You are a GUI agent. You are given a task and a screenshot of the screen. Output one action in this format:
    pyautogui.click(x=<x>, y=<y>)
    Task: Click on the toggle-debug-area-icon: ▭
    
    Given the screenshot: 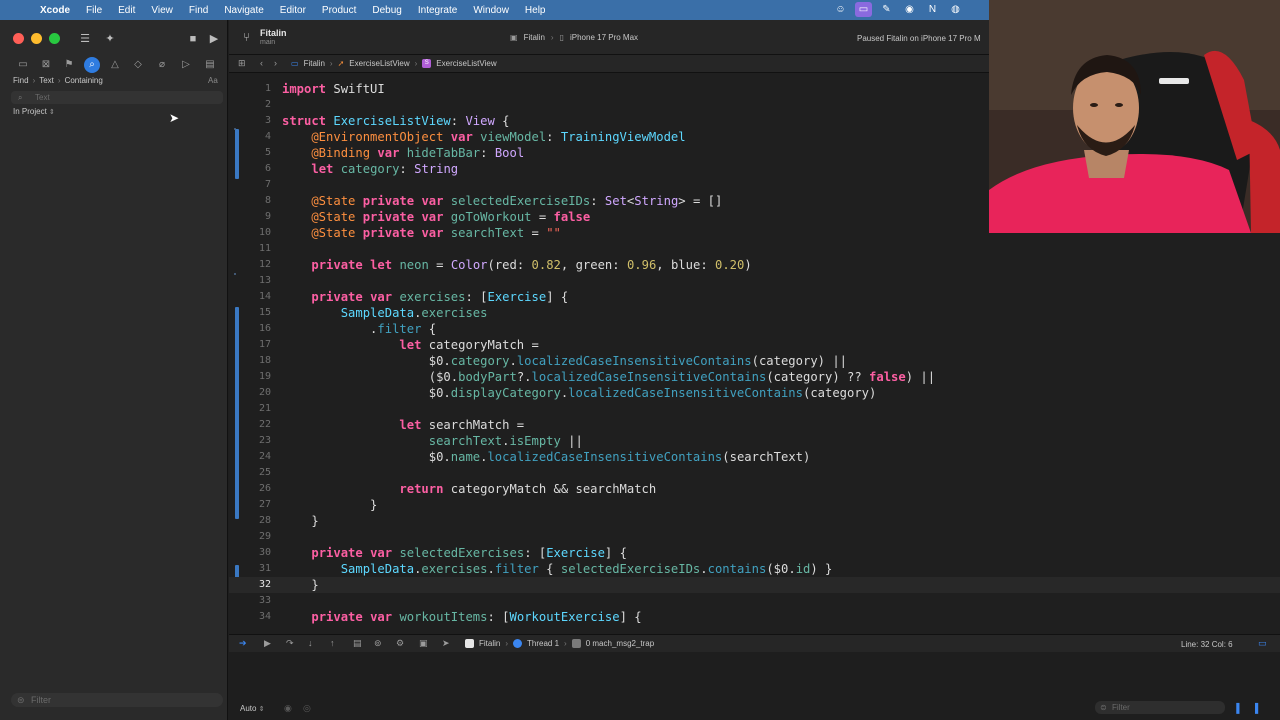 What is the action you would take?
    pyautogui.click(x=1262, y=643)
    